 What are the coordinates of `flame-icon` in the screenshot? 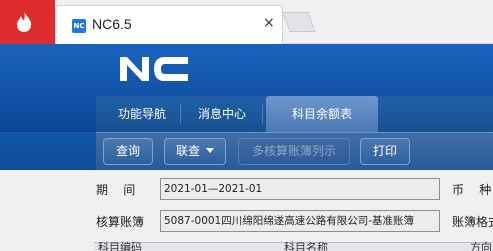 It's located at (24, 22).